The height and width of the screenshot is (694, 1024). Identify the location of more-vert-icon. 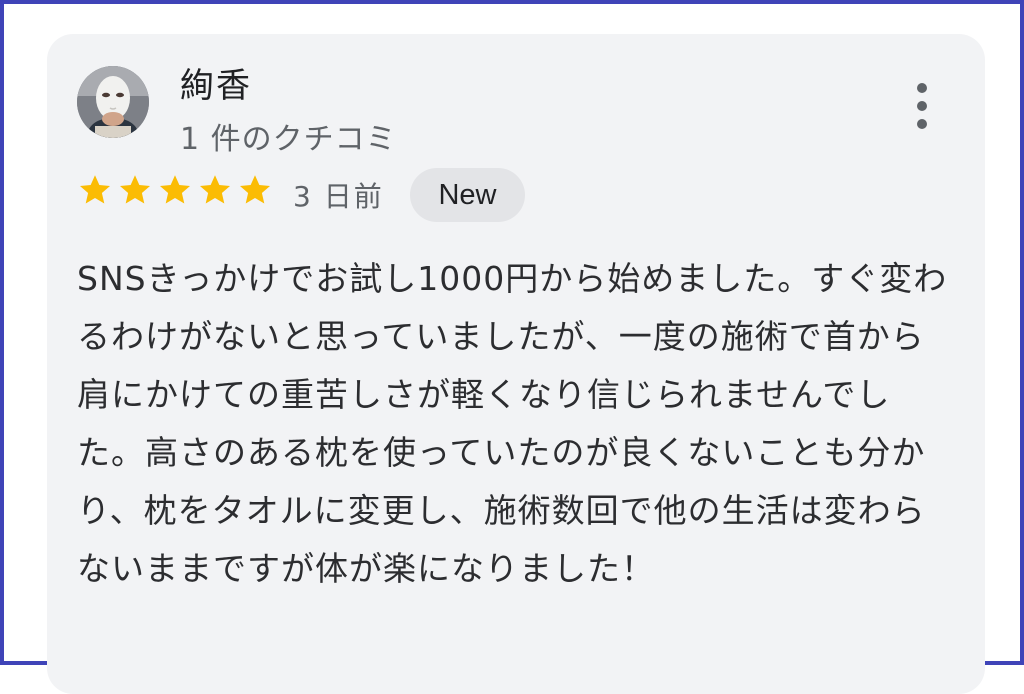
(922, 106).